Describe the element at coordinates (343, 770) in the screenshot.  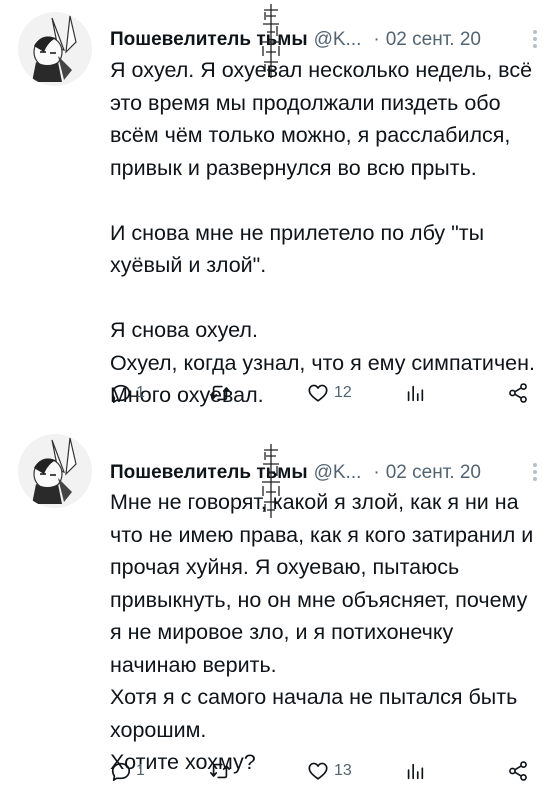
I see `like-count: 13` at that location.